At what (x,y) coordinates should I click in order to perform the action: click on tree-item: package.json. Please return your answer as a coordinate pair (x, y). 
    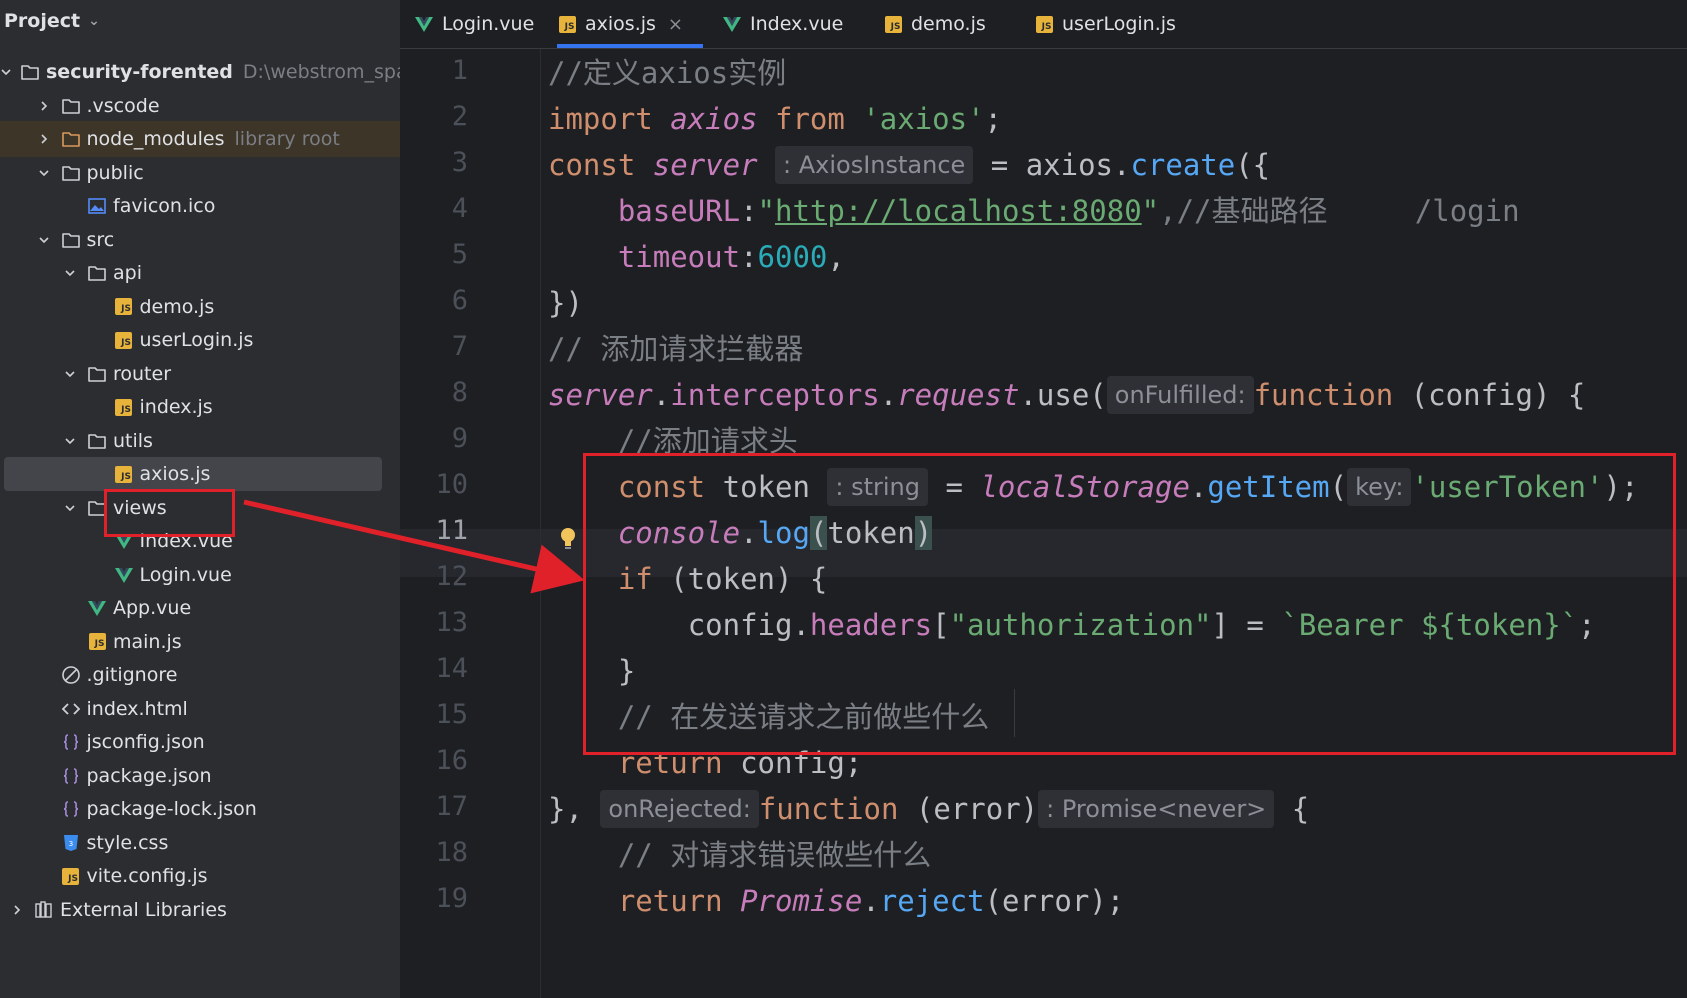
    Looking at the image, I should click on (200, 776).